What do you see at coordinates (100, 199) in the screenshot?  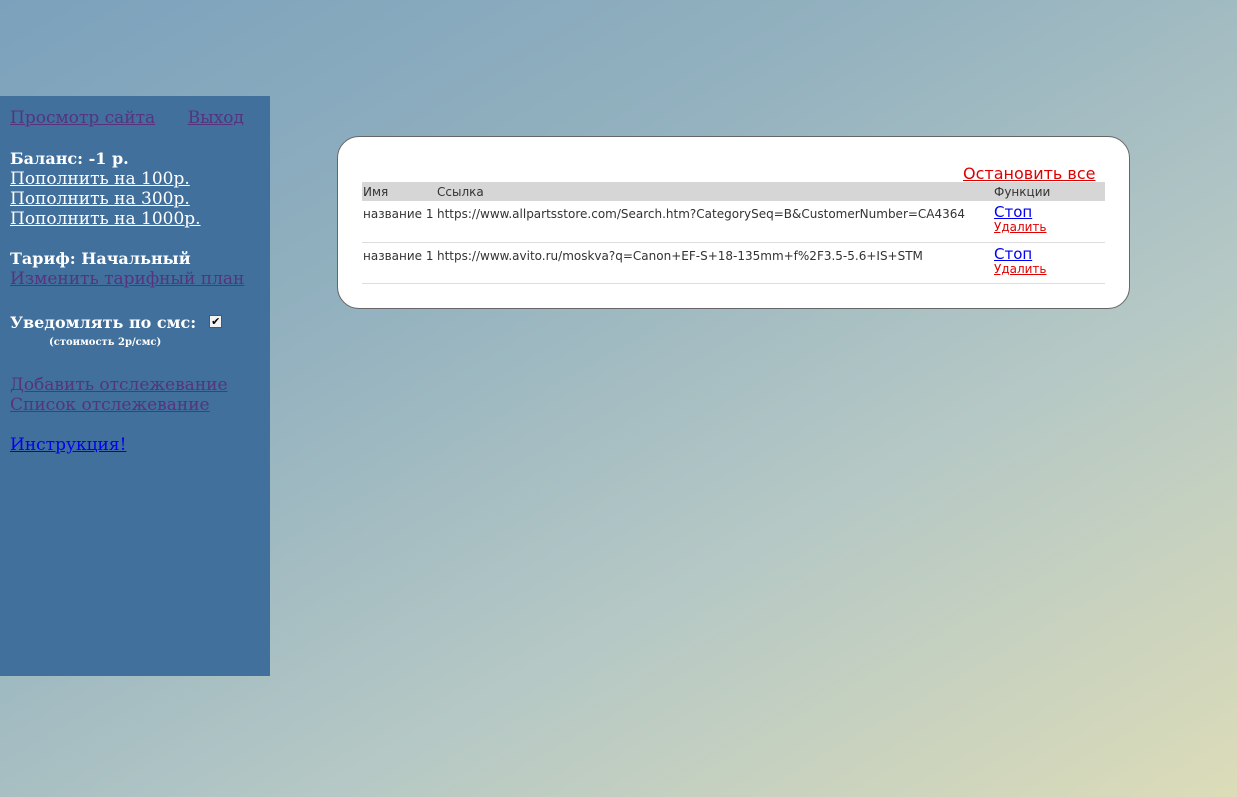 I see `topup-300-link: Пополнить на 300р.` at bounding box center [100, 199].